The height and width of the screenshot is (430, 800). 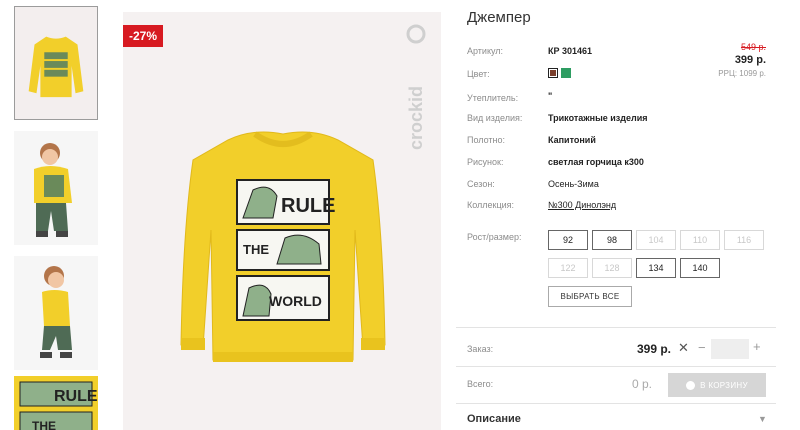 I want to click on sweater-image: RULE THE WORLD, so click(x=283, y=246).